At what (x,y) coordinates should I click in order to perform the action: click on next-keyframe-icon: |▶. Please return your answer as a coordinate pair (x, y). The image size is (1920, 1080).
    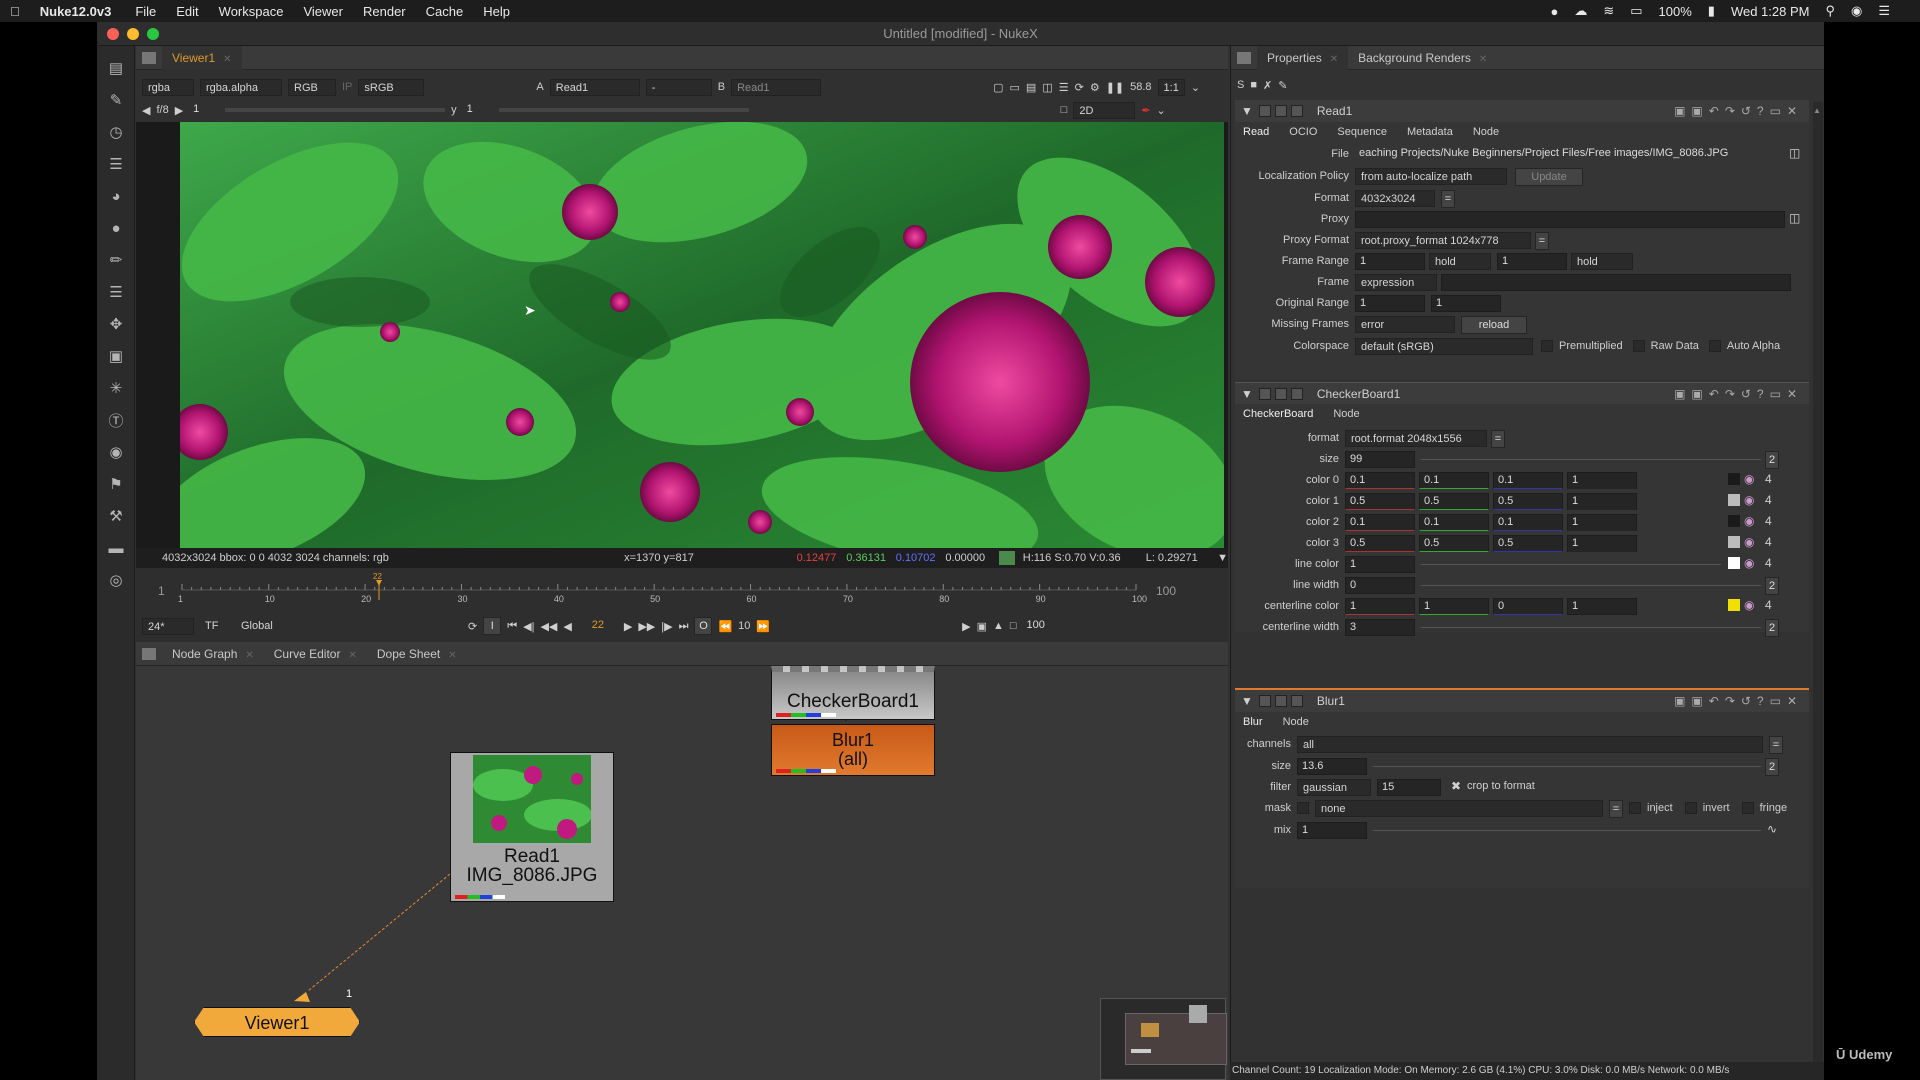
    Looking at the image, I should click on (666, 626).